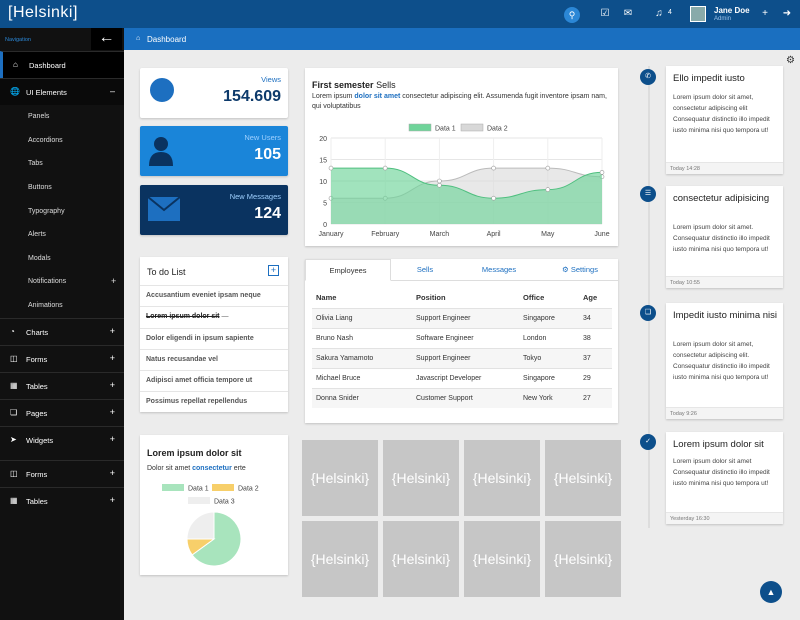 This screenshot has height=620, width=800. Describe the element at coordinates (348, 270) in the screenshot. I see `tab-employees: Employees` at that location.